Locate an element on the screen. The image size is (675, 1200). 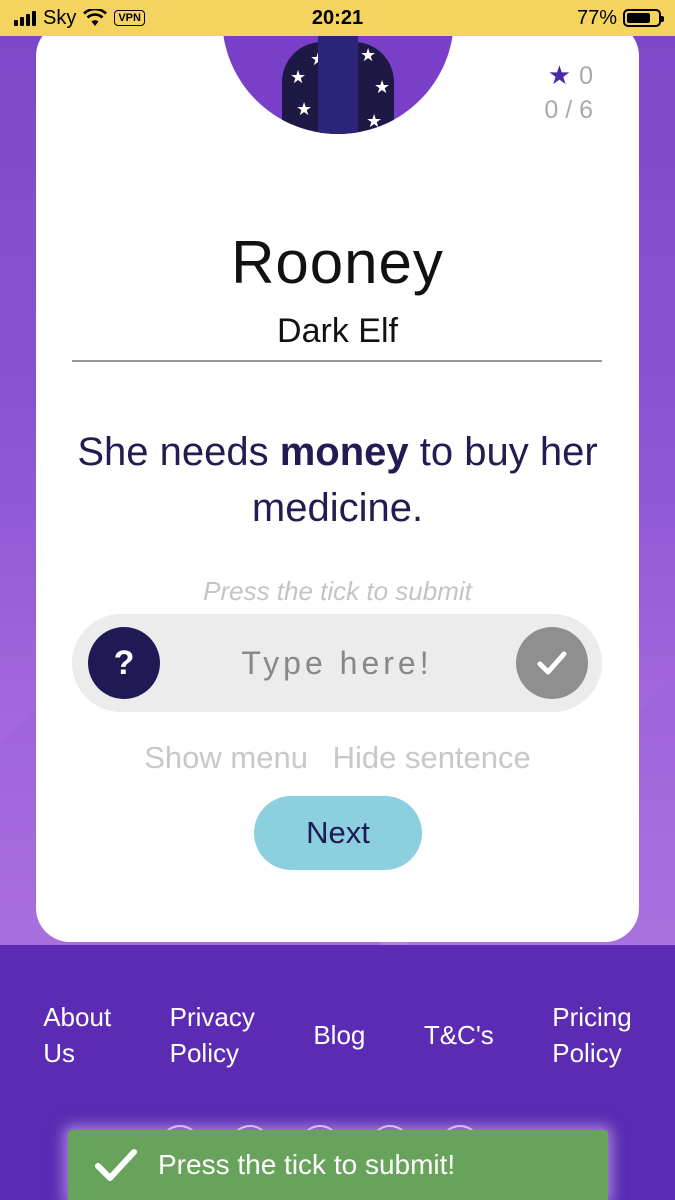
footer-link-terms: T&C's is located at coordinates (459, 1035).